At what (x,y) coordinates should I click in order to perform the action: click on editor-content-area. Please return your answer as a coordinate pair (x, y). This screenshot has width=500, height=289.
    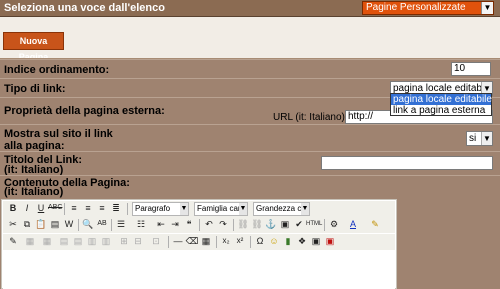
    Looking at the image, I should click on (199, 270).